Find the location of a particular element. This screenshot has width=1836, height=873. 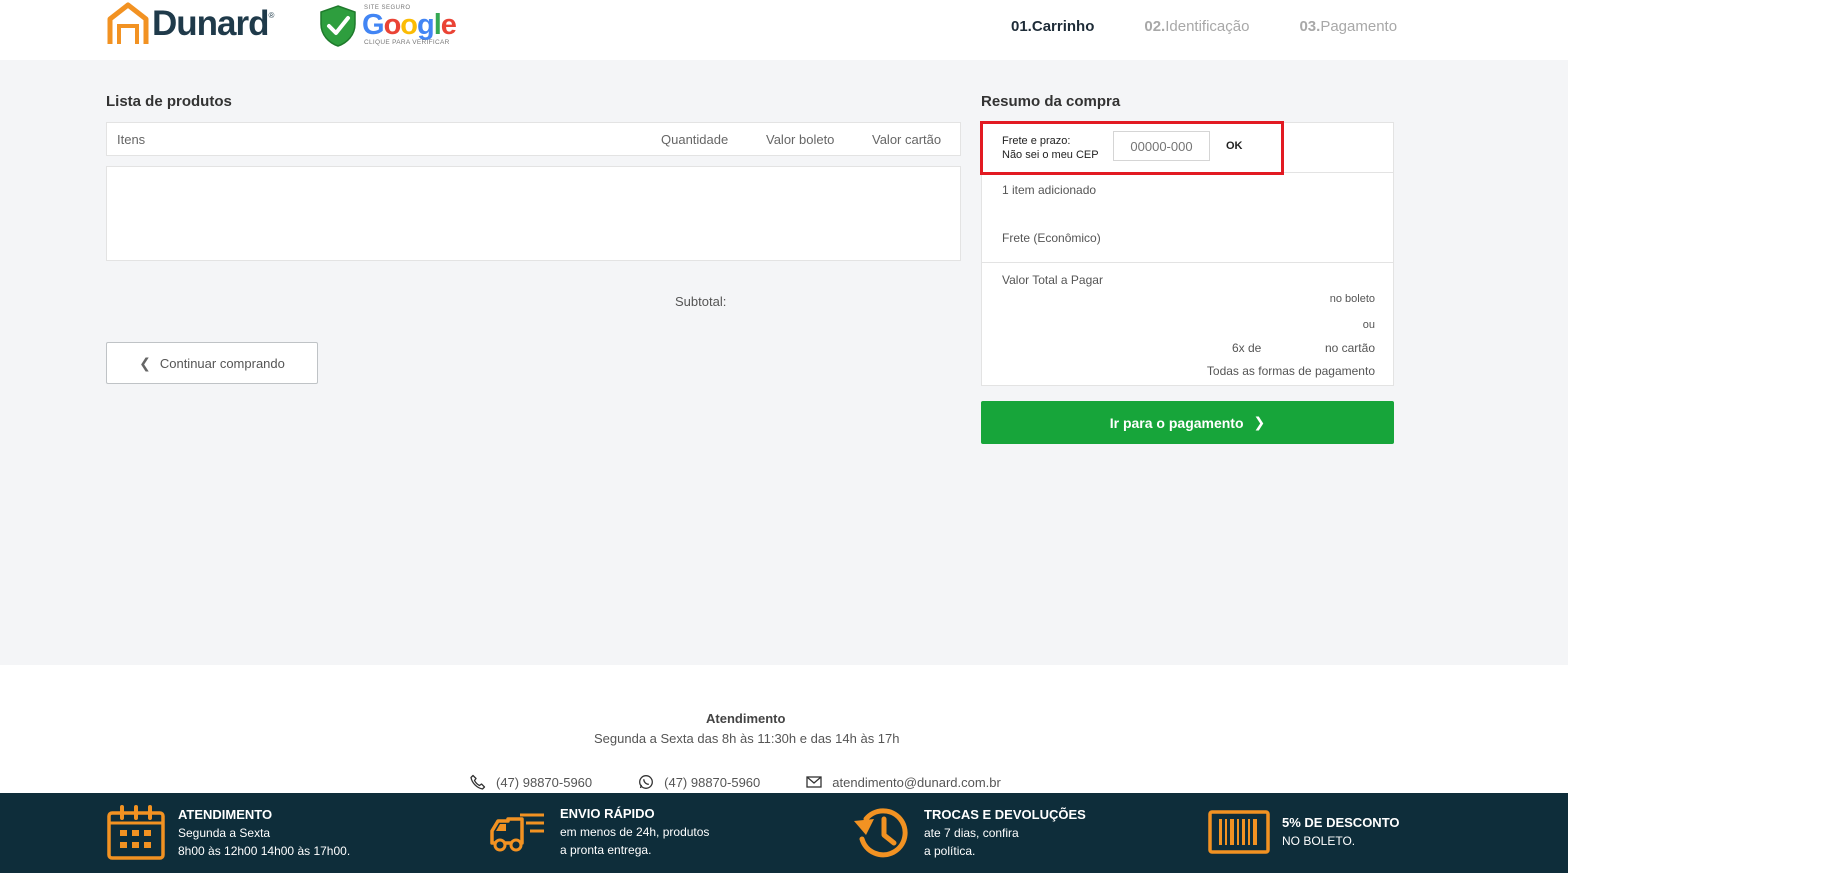

phone-number: (47) 98870-5960 is located at coordinates (544, 782).